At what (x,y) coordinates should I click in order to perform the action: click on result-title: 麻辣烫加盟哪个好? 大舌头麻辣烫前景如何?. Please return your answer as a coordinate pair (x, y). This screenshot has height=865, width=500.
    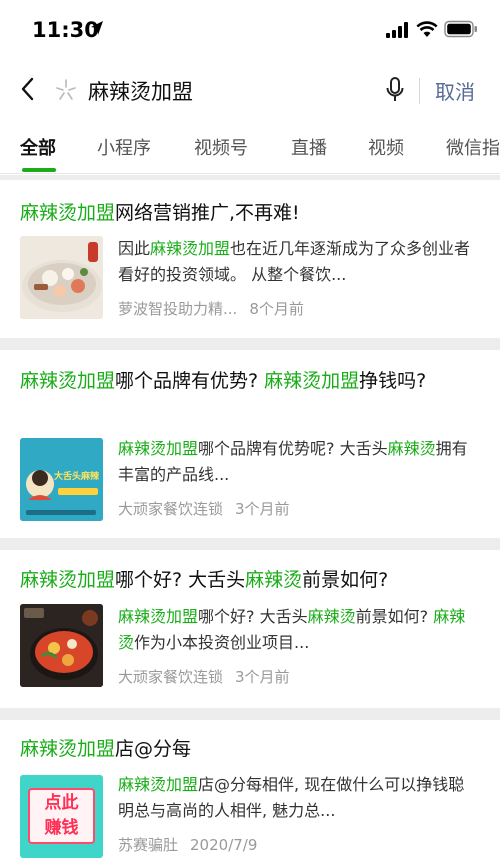
    Looking at the image, I should click on (249, 580).